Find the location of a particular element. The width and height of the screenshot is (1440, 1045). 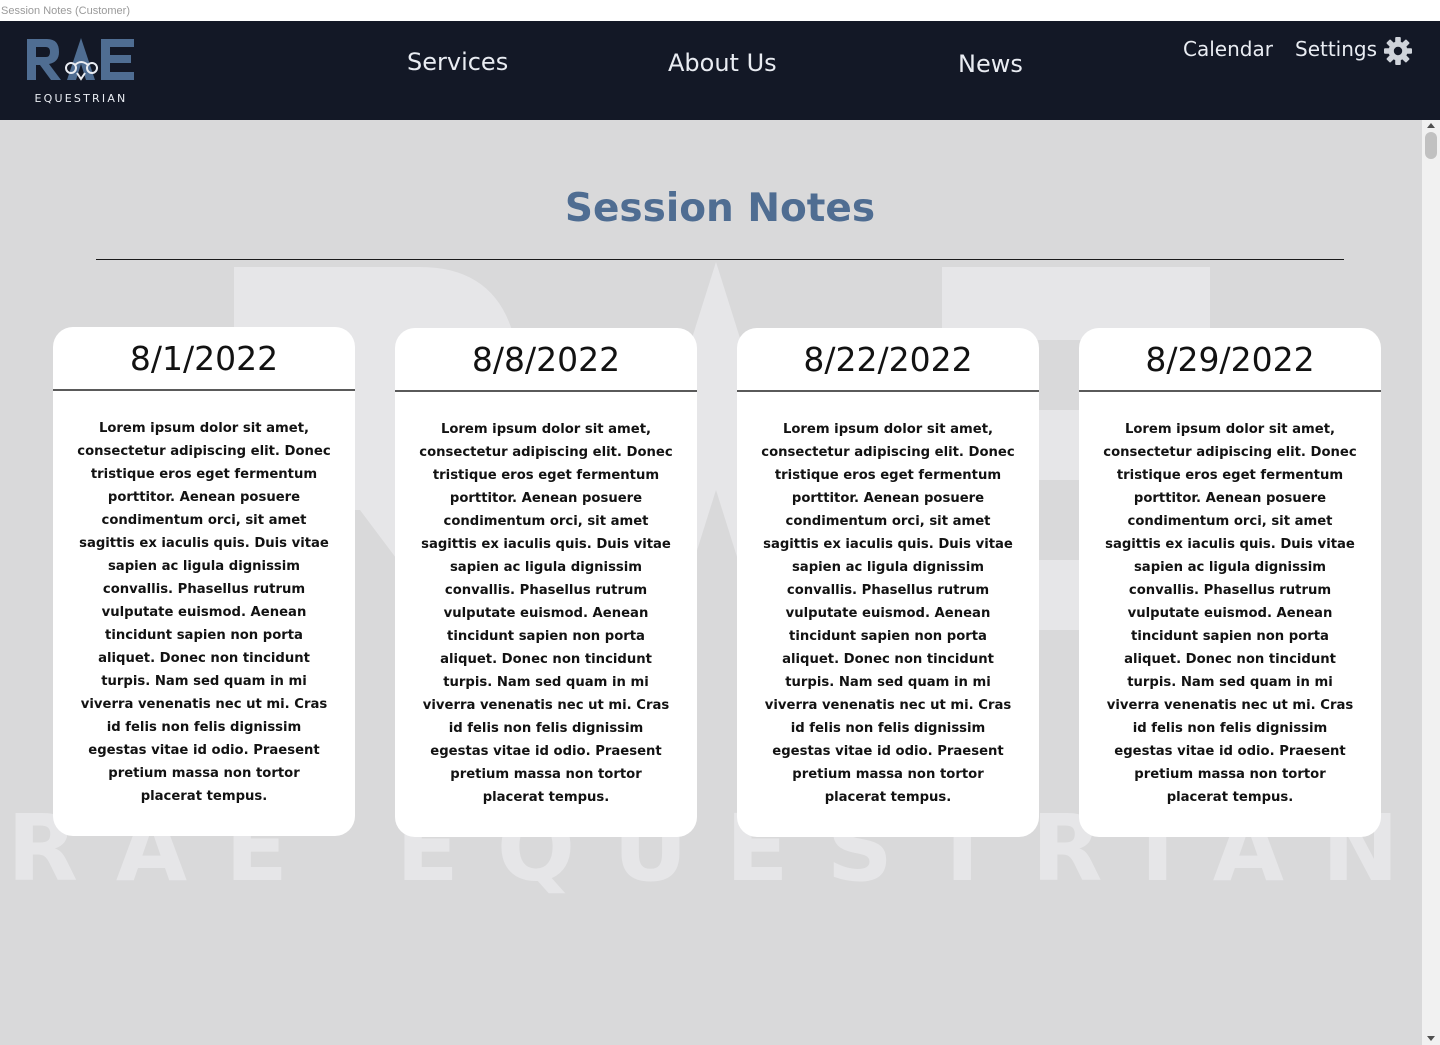

brand-logo: EQUESTRIAN is located at coordinates (81, 71).